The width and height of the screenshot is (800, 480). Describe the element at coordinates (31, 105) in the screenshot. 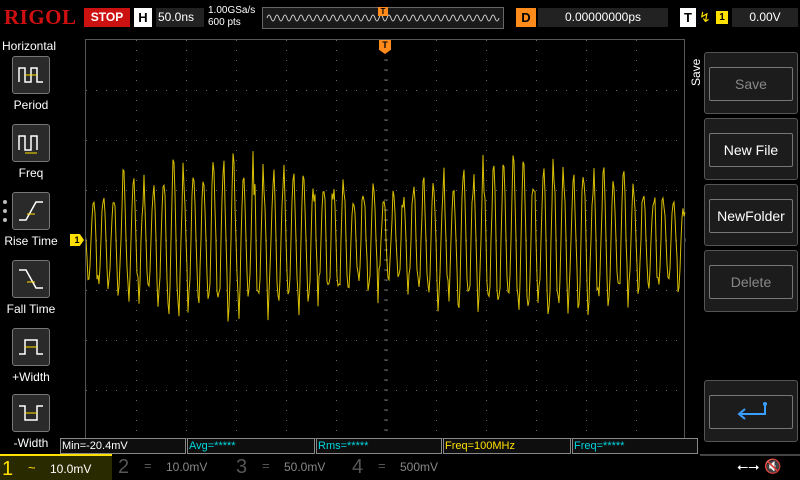

I see `menu-item-label: Period` at that location.